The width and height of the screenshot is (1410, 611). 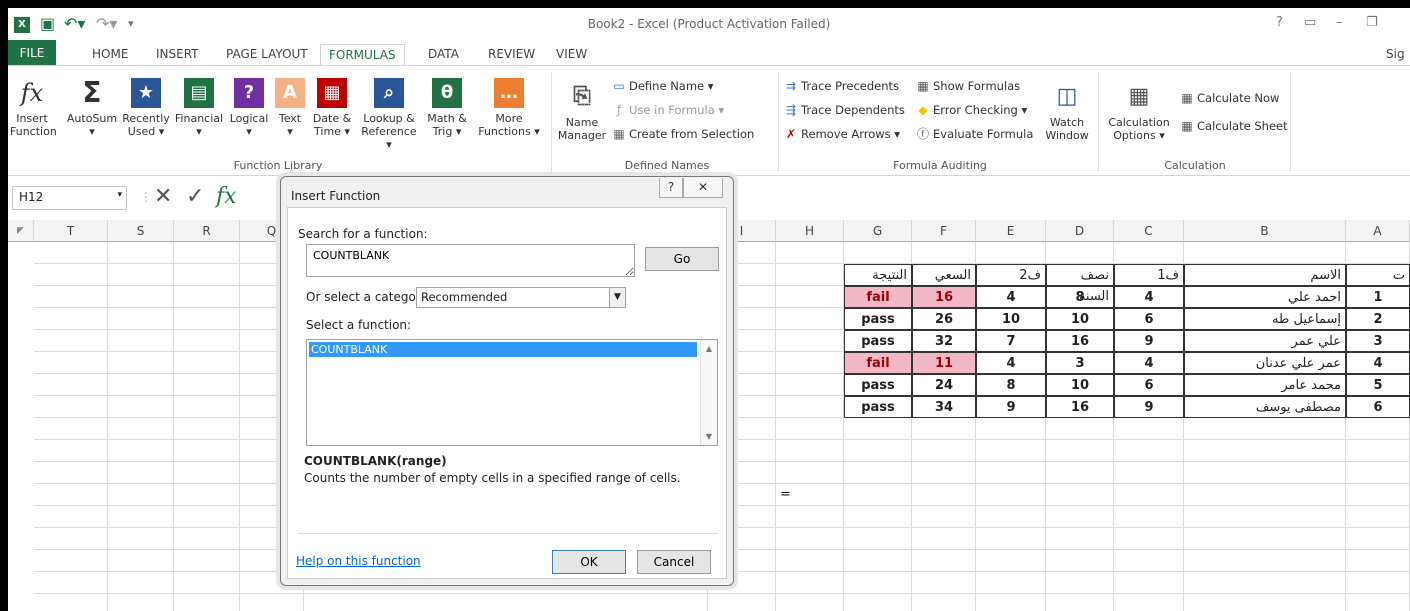 I want to click on minimize-icon: –, so click(x=1339, y=22).